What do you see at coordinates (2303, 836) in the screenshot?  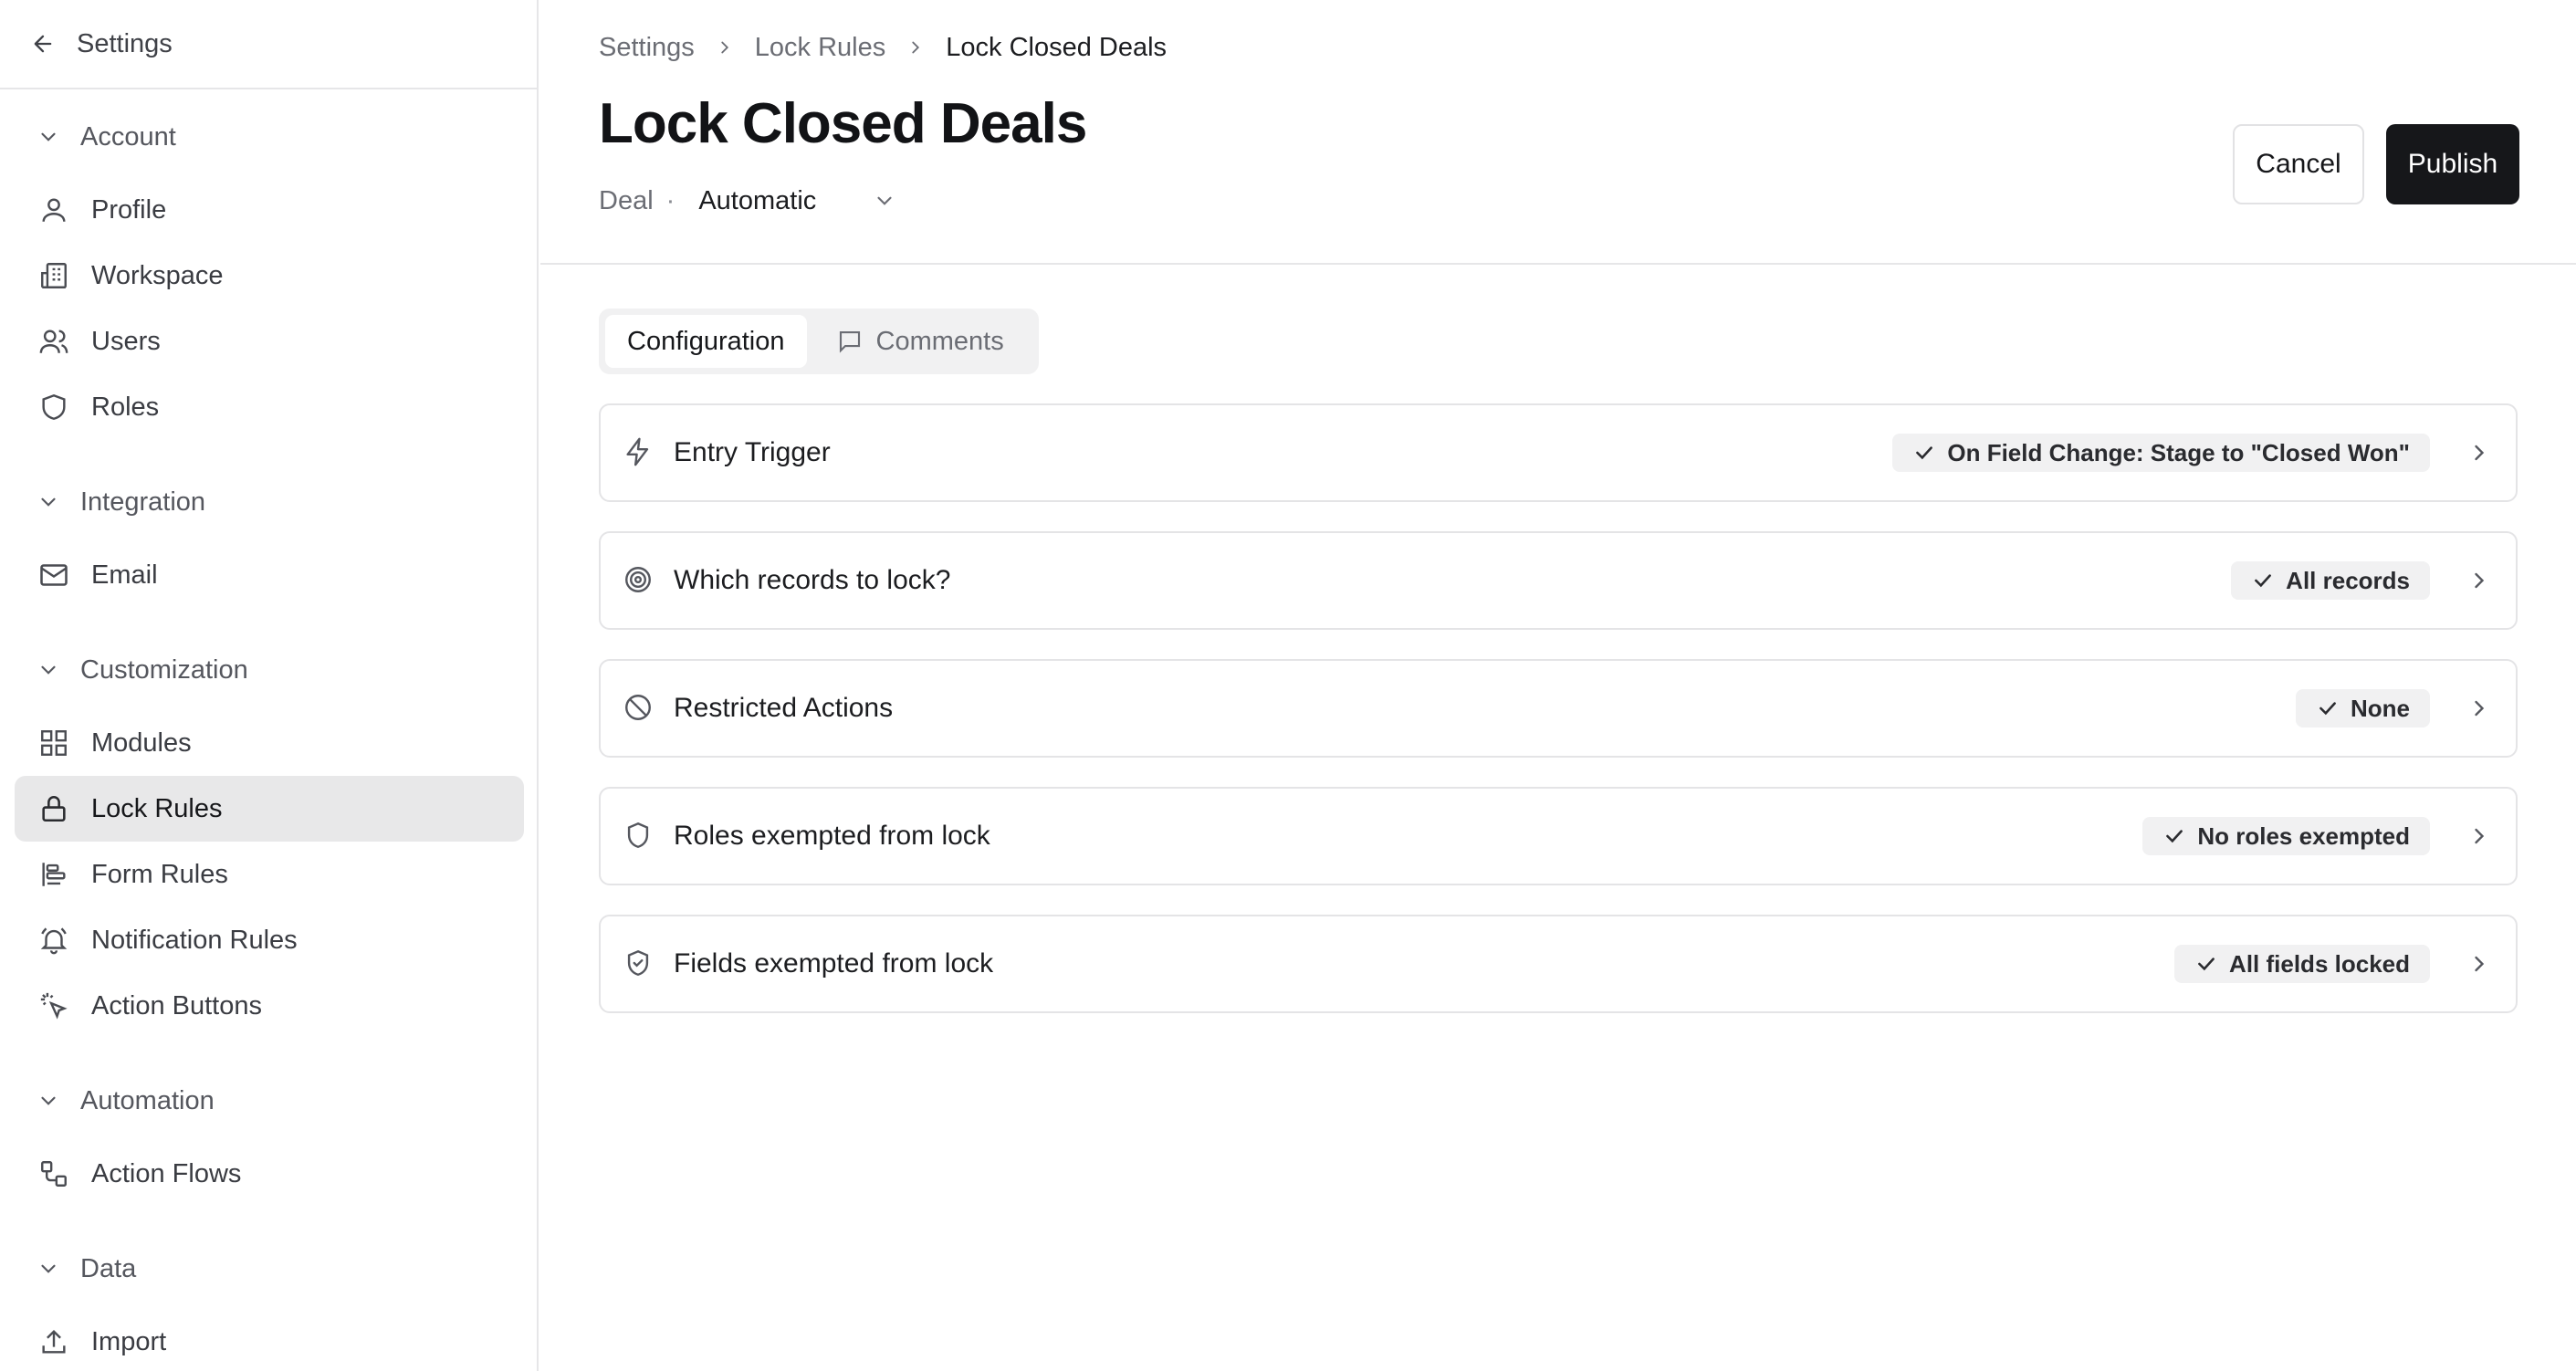 I see `badge-text: No roles exempted` at bounding box center [2303, 836].